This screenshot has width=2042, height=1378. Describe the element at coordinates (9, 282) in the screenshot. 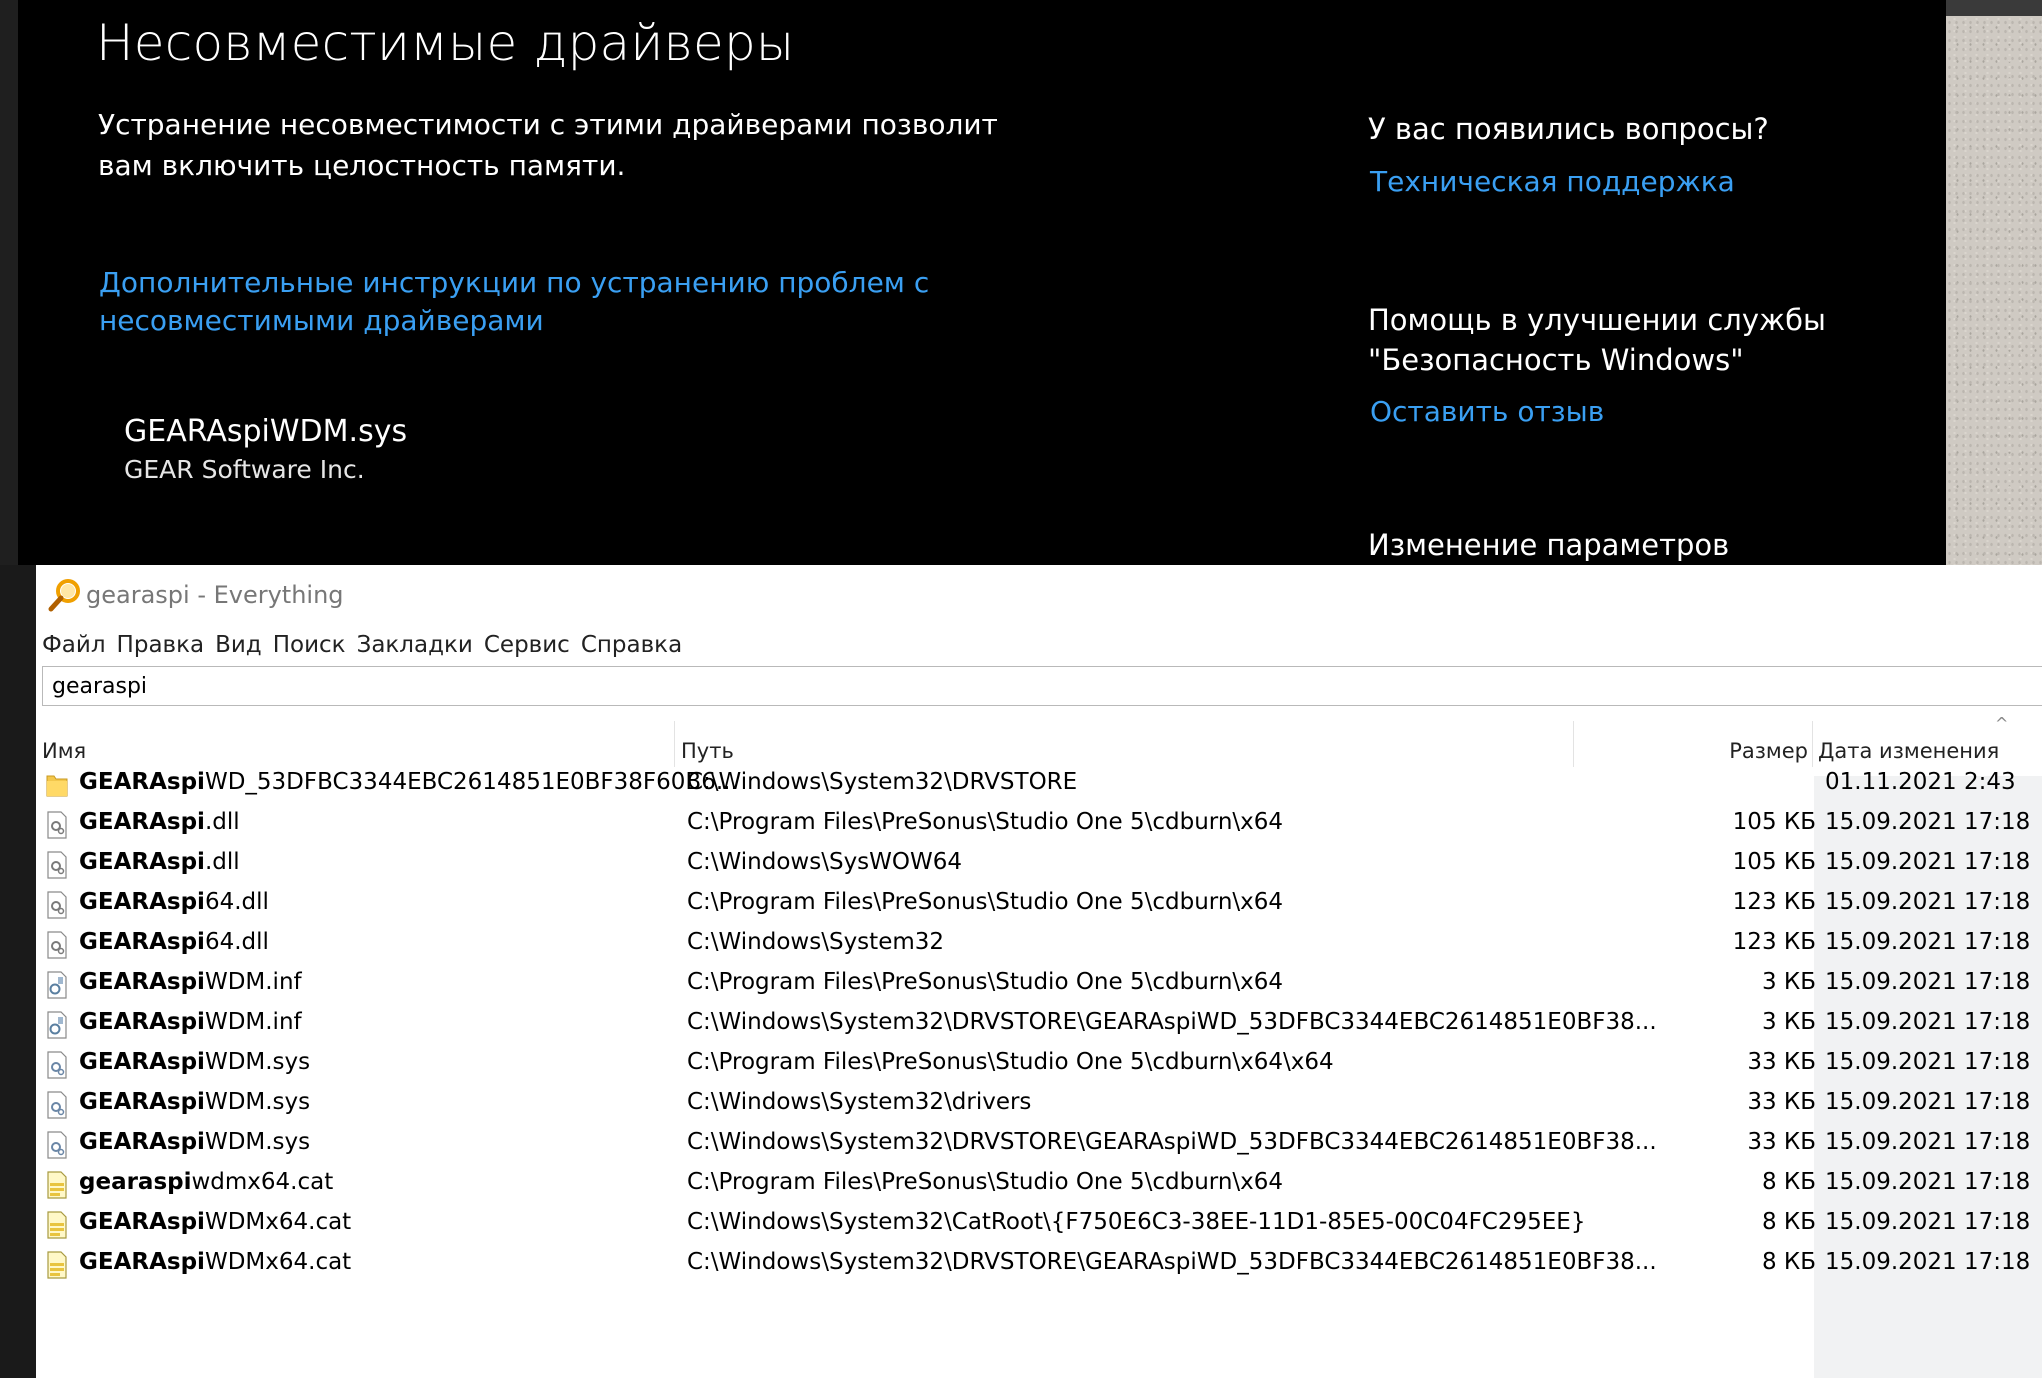

I see `window-edge` at that location.